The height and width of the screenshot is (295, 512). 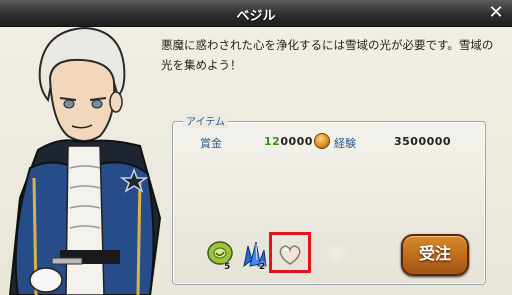 I want to click on reward-item-blue-crystal: 2, so click(x=254, y=255).